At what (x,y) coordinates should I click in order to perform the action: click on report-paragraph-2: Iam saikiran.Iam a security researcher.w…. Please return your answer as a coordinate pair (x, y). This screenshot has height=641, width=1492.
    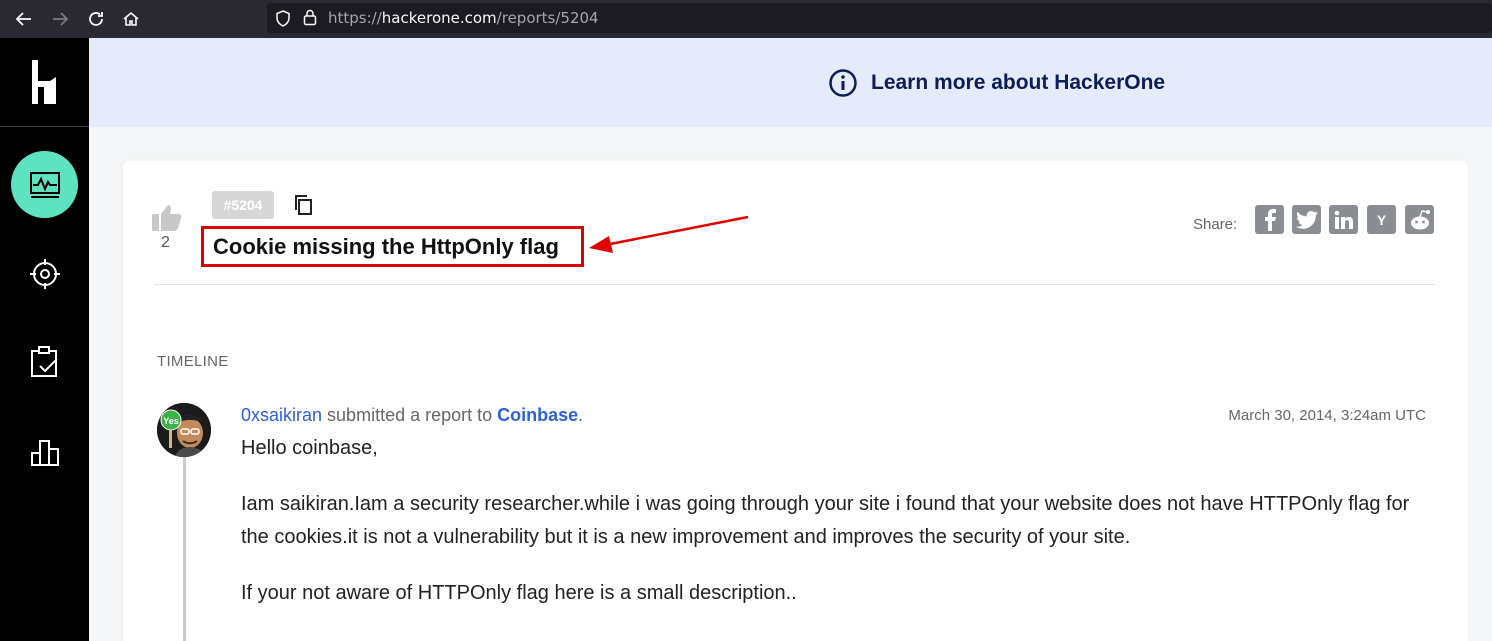
    Looking at the image, I should click on (825, 520).